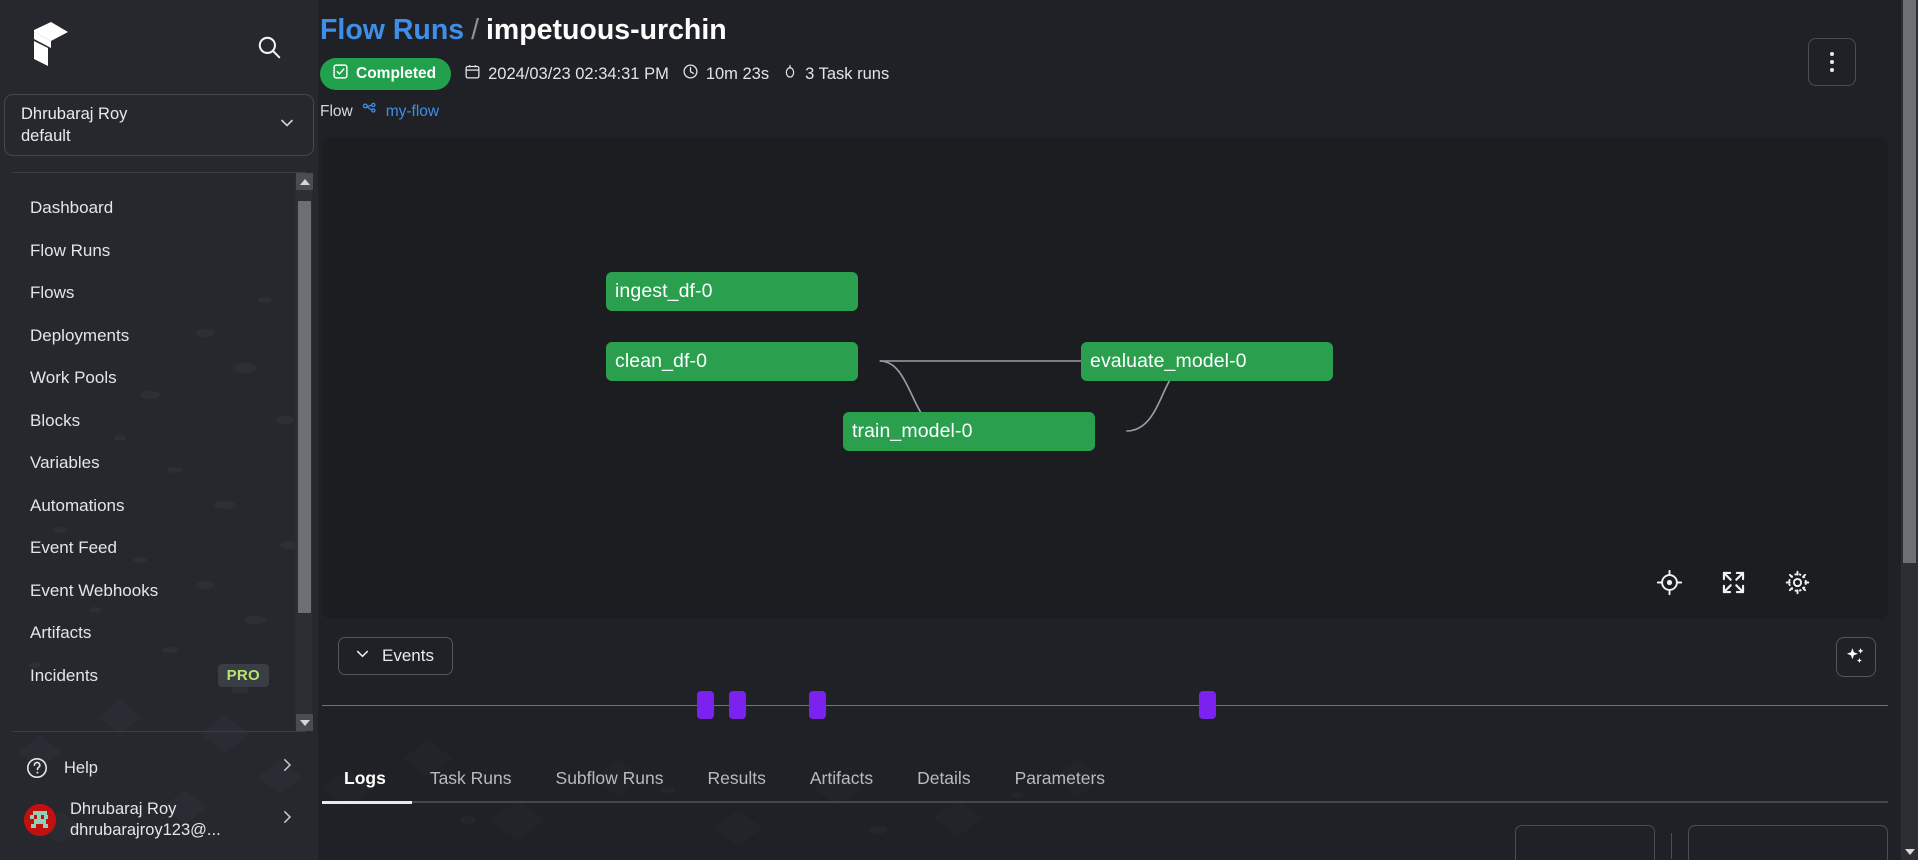  I want to click on page-scrollbar, so click(1909, 430).